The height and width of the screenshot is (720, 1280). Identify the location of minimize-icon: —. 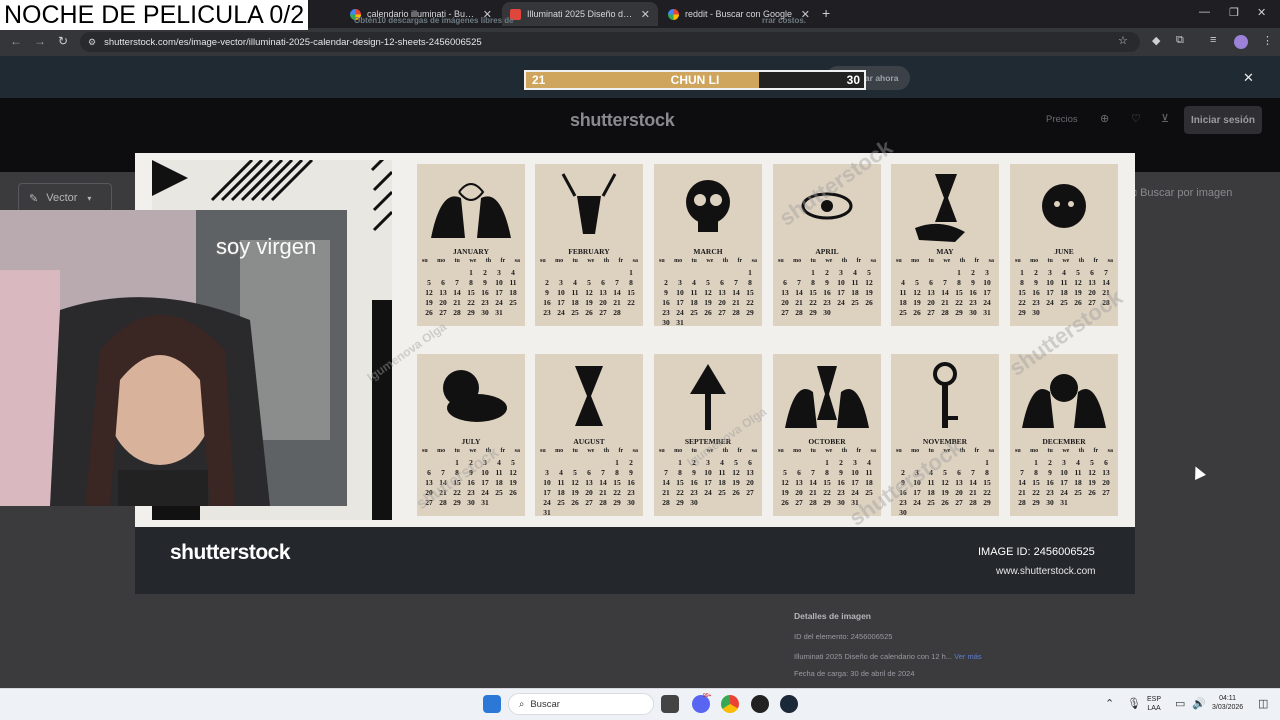
(1204, 12).